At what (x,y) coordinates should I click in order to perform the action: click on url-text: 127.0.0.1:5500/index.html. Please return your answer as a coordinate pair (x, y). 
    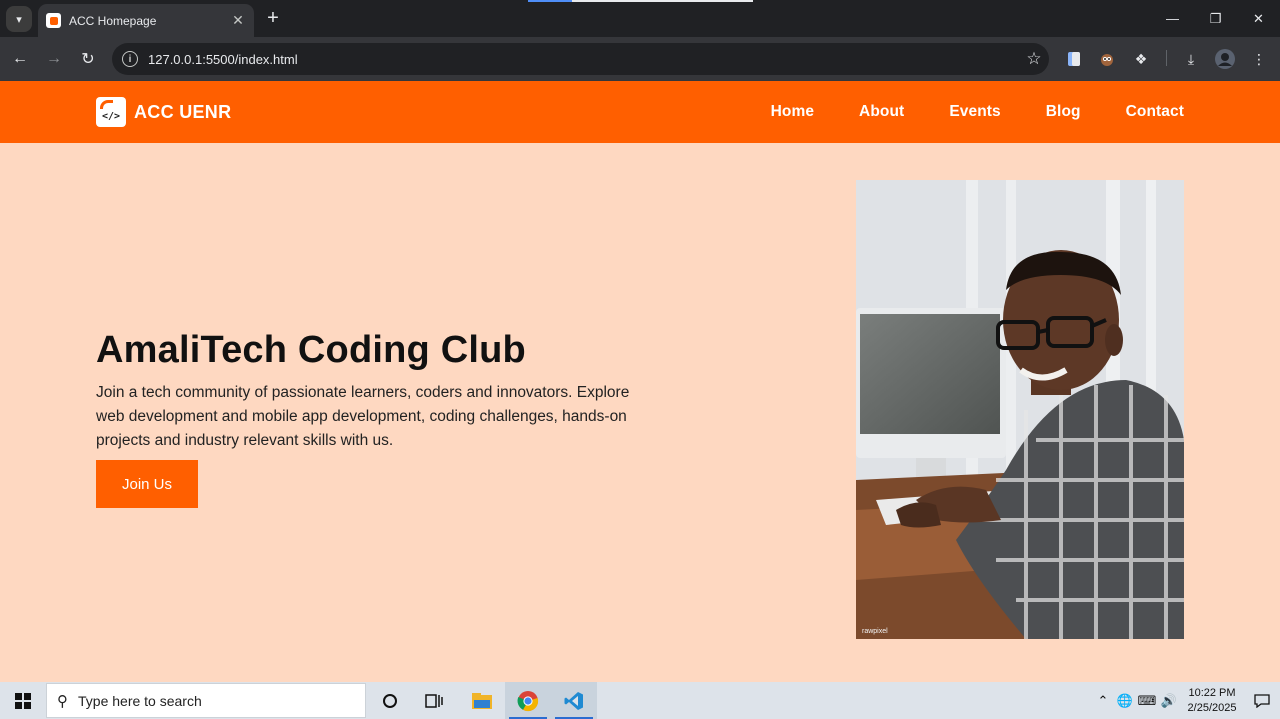
    Looking at the image, I should click on (583, 59).